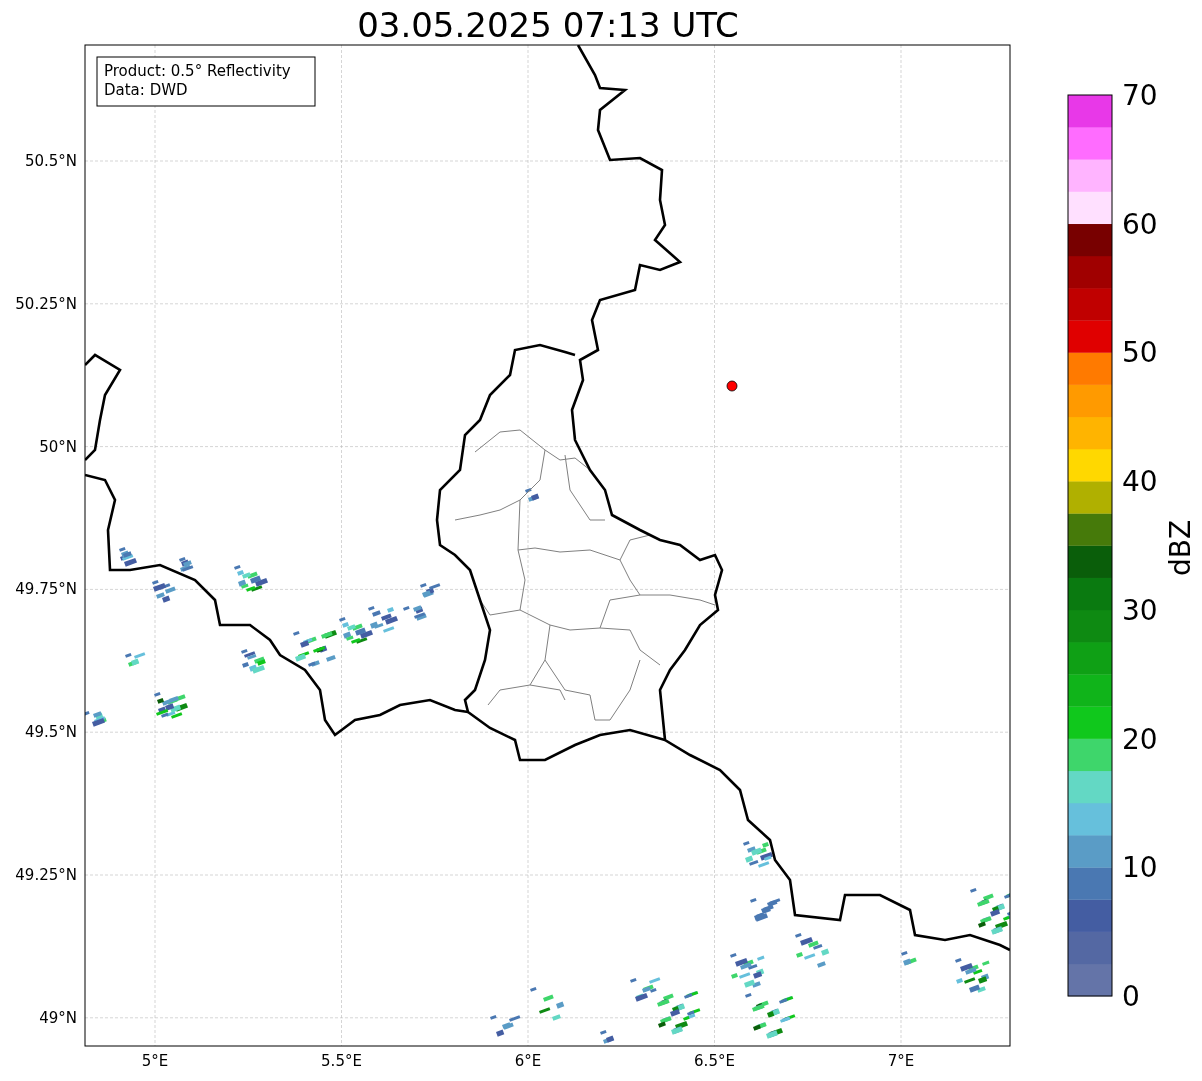 The width and height of the screenshot is (1202, 1081). I want to click on axis-label: 6°E, so click(528, 1061).